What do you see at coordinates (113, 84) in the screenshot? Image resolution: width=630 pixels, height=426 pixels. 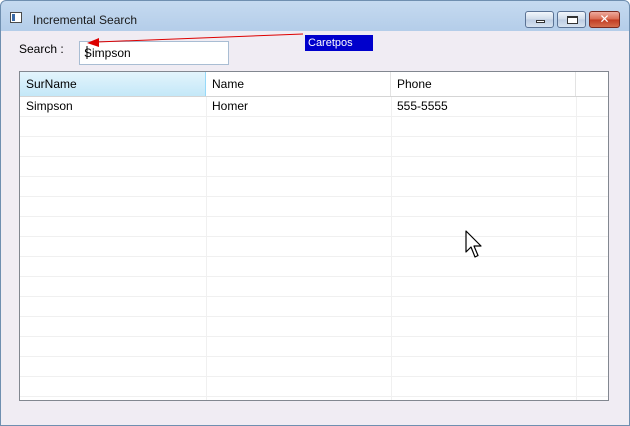 I see `column-header-surname: SurName` at bounding box center [113, 84].